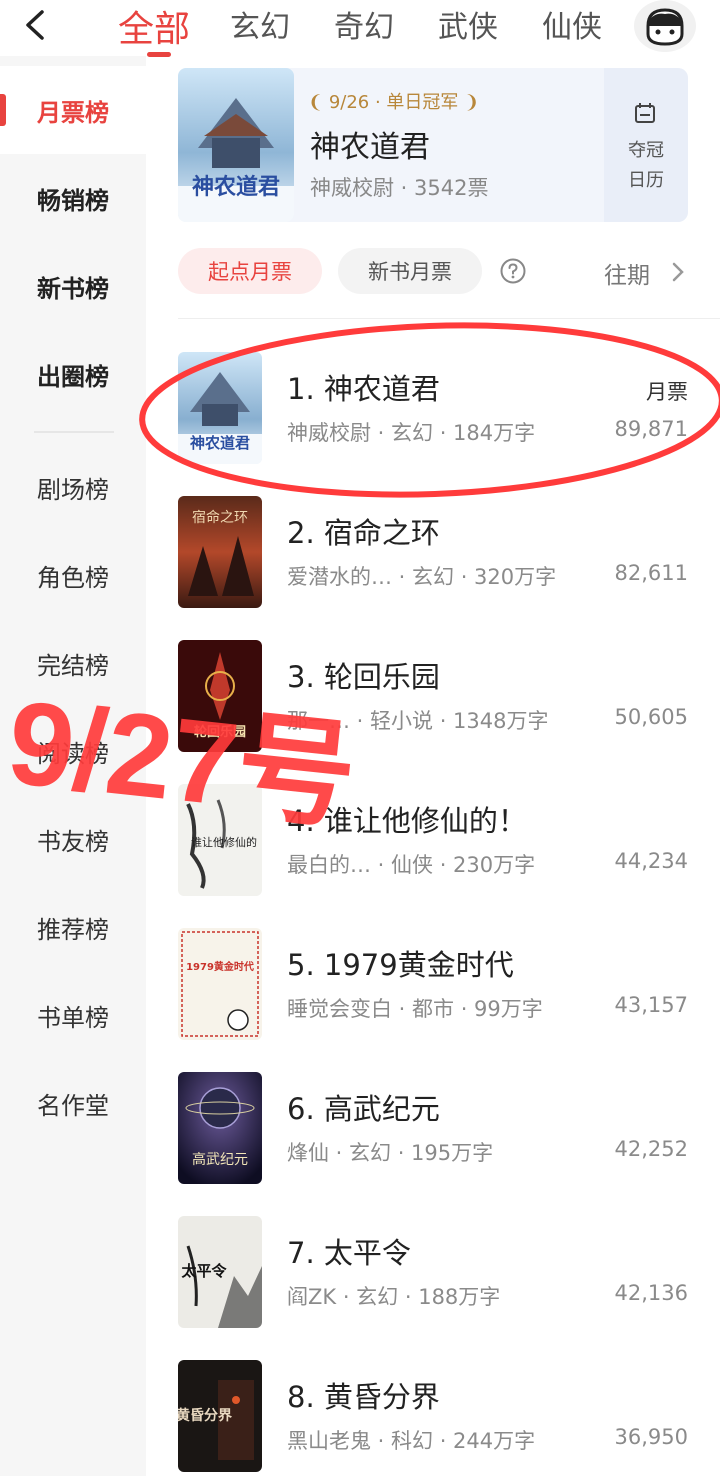 The width and height of the screenshot is (720, 1476). I want to click on past-periods-link: 往期, so click(627, 273).